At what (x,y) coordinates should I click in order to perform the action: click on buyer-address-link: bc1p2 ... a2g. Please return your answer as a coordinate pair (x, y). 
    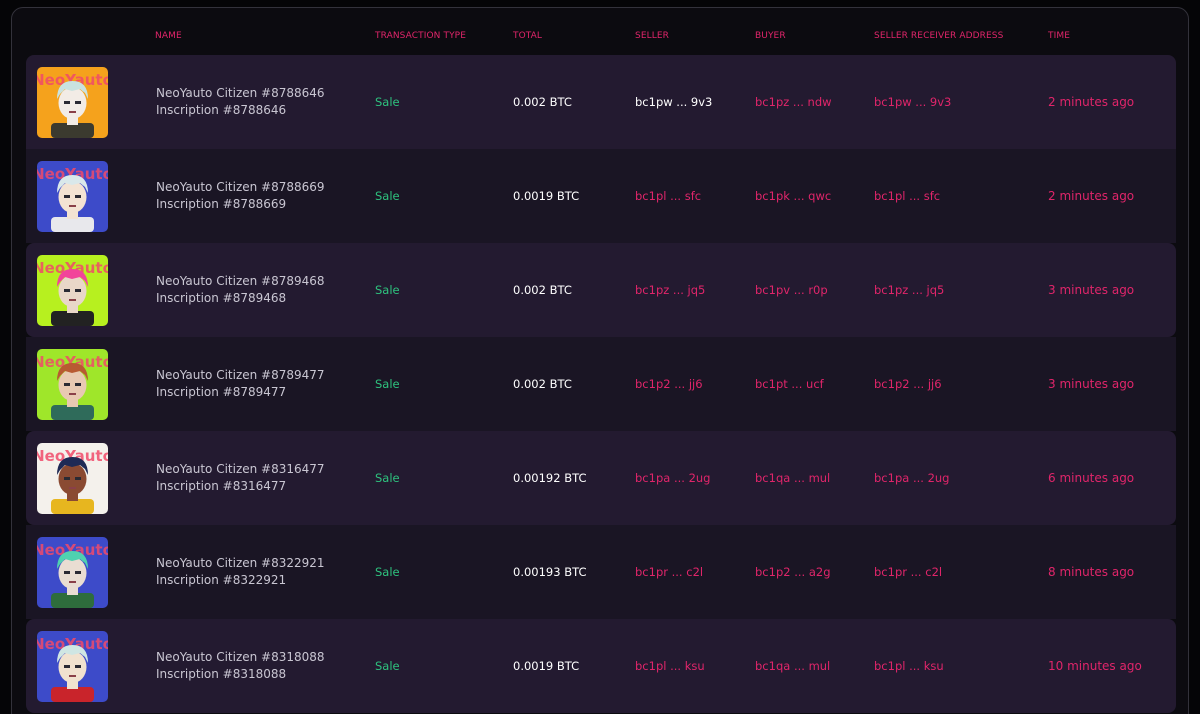
    Looking at the image, I should click on (793, 572).